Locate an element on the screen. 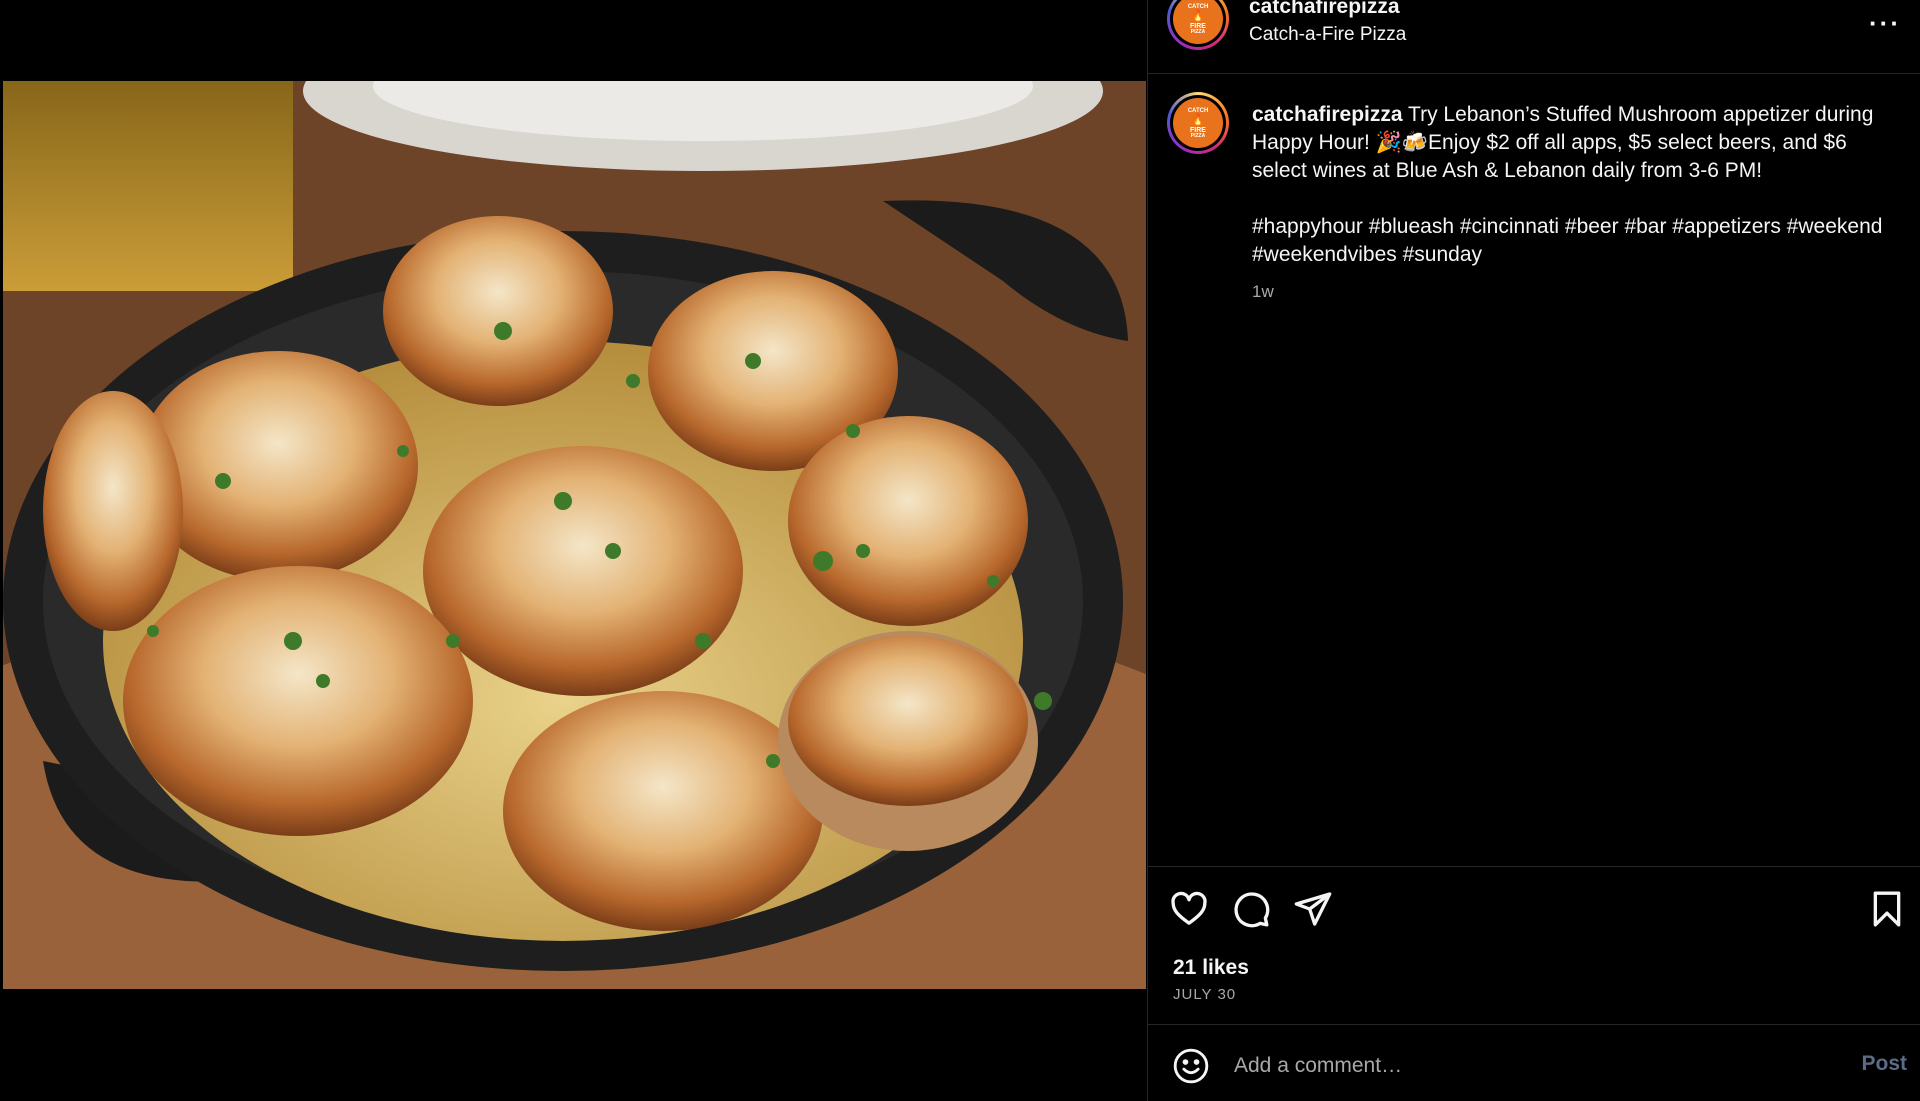 This screenshot has height=1101, width=1920. caption-username: catchafirepizza is located at coordinates (1327, 114).